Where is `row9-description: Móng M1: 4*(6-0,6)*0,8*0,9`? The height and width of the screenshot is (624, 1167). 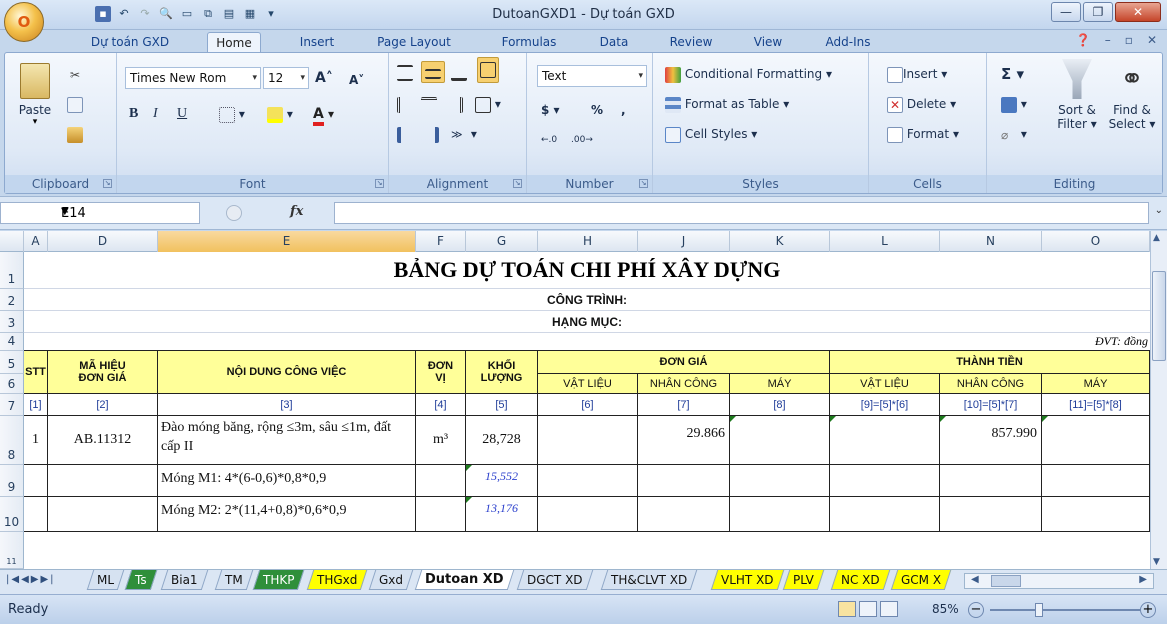 row9-description: Móng M1: 4*(6-0,6)*0,8*0,9 is located at coordinates (287, 481).